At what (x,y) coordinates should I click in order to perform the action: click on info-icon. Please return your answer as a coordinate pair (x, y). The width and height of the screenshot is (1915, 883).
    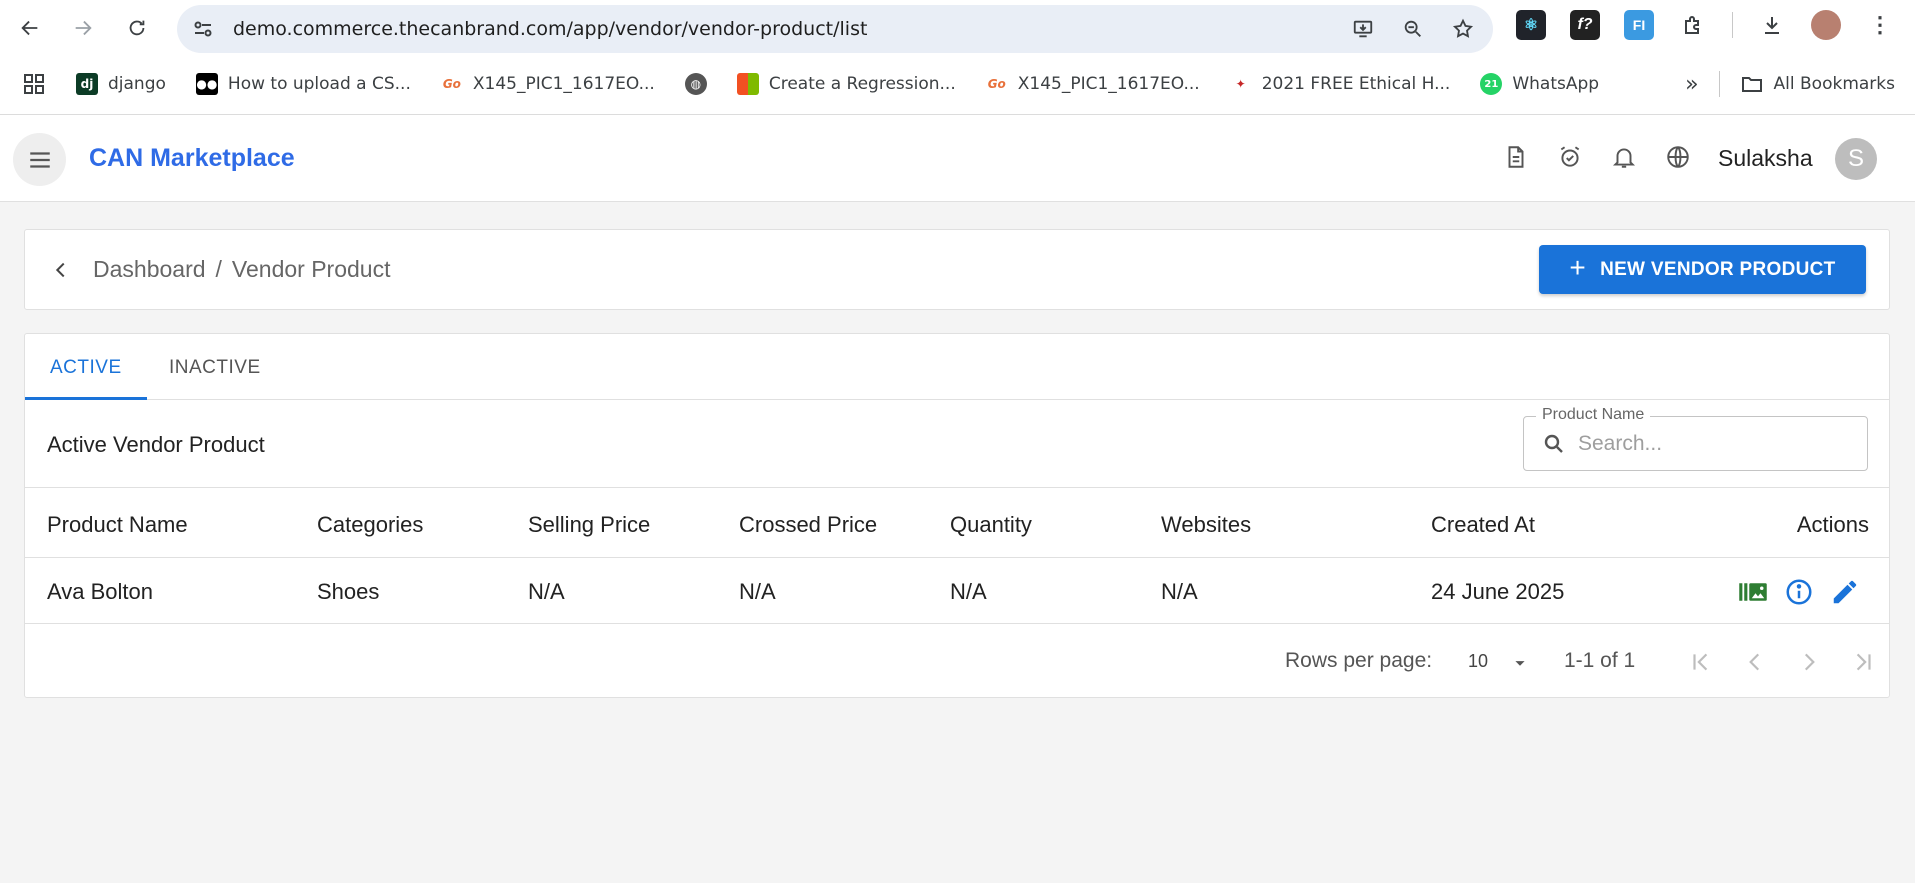
    Looking at the image, I should click on (1799, 592).